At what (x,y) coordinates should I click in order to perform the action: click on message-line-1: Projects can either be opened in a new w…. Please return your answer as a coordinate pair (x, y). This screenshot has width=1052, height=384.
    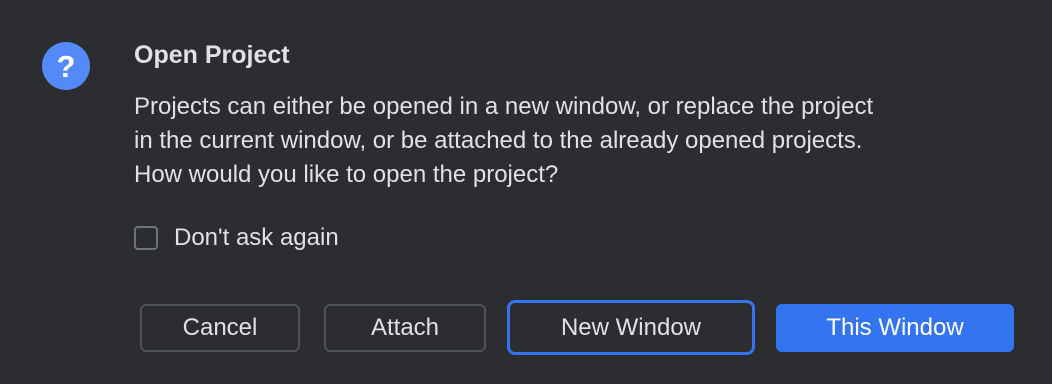
    Looking at the image, I should click on (504, 106).